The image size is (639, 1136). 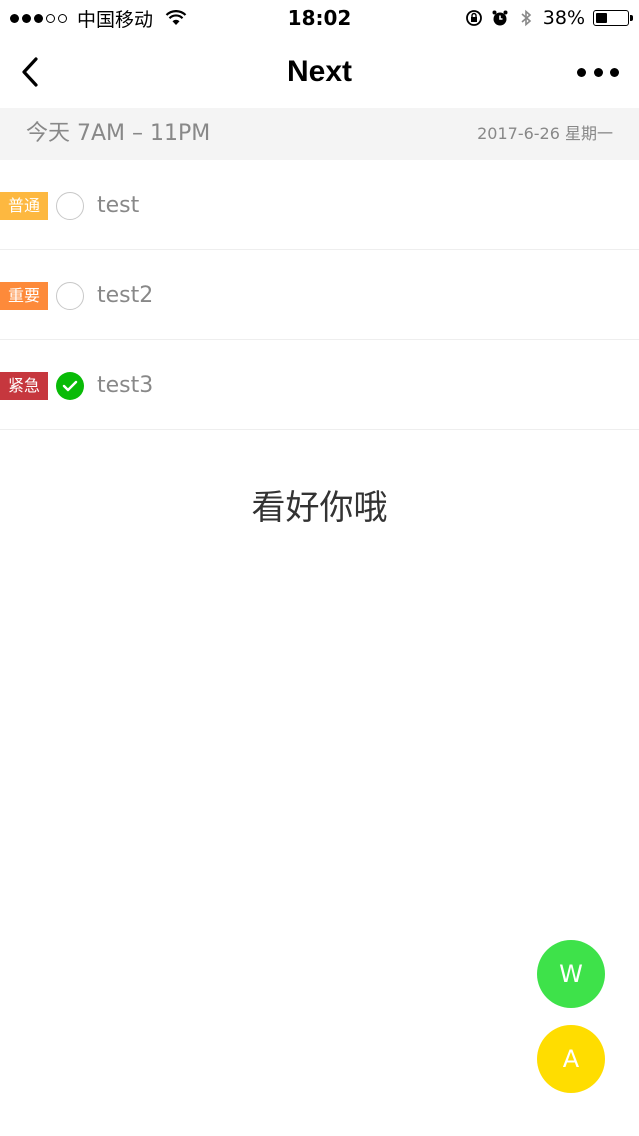 I want to click on fab-w-button: W, so click(x=571, y=974).